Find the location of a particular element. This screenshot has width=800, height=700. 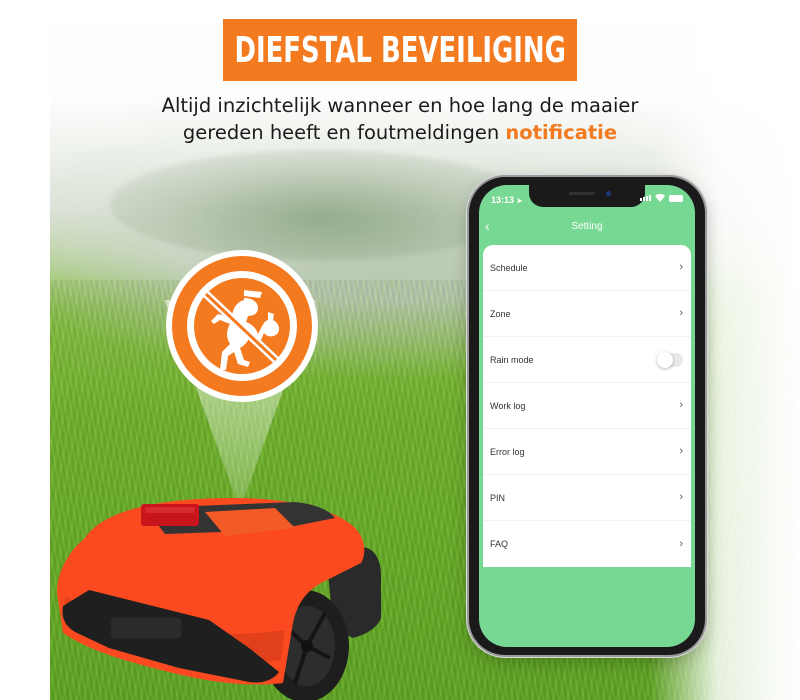

settings-item-rain-mode: Rain mode is located at coordinates (587, 360).